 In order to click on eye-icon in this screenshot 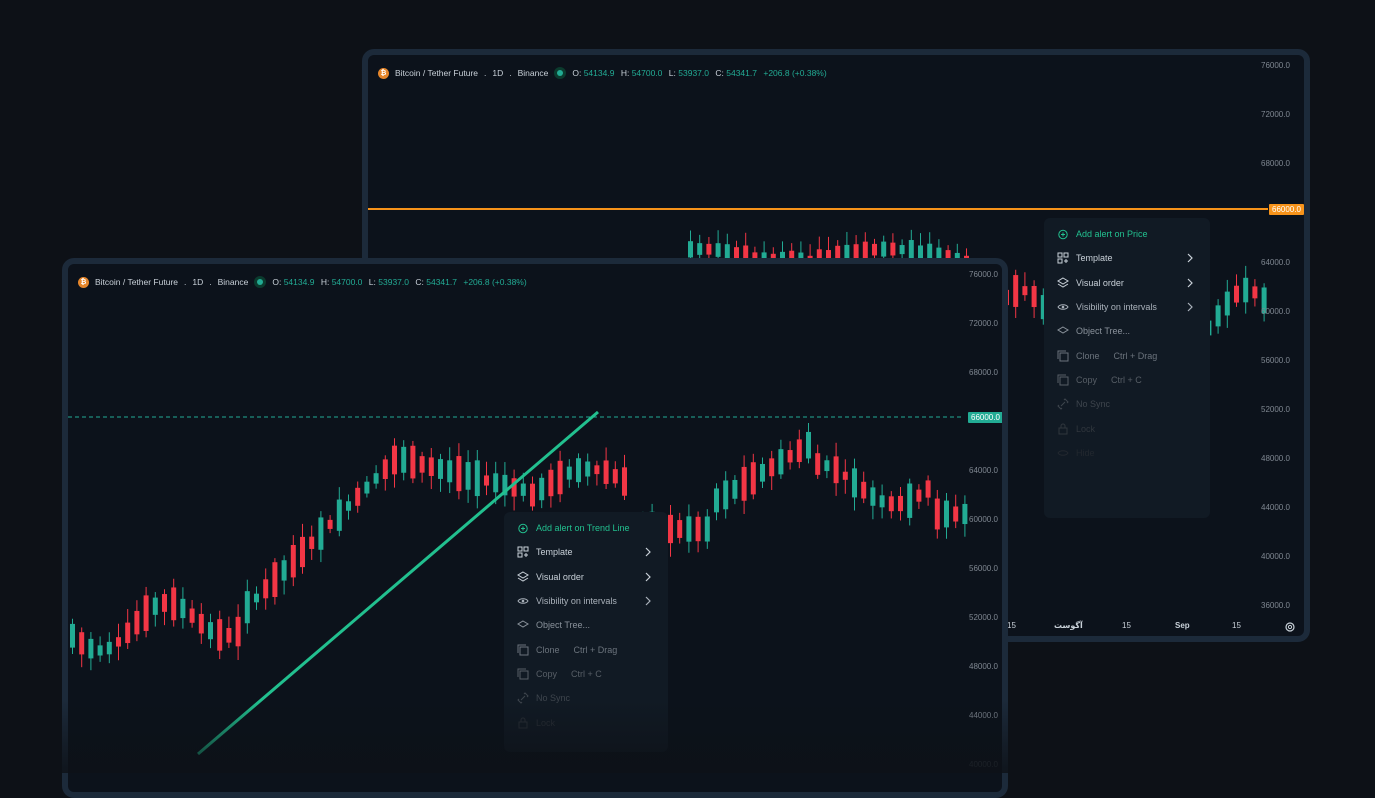, I will do `click(1063, 307)`.